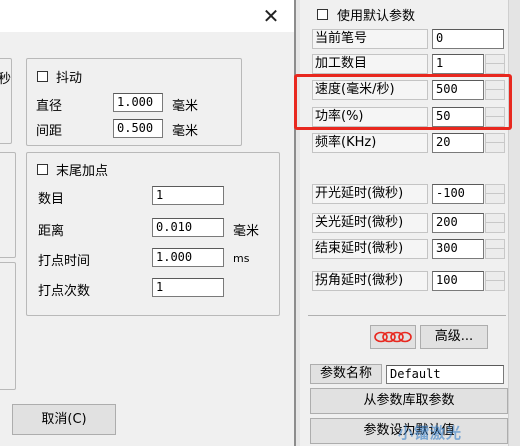 The height and width of the screenshot is (446, 520). Describe the element at coordinates (138, 128) in the screenshot. I see `spacing-input: 0.500` at that location.